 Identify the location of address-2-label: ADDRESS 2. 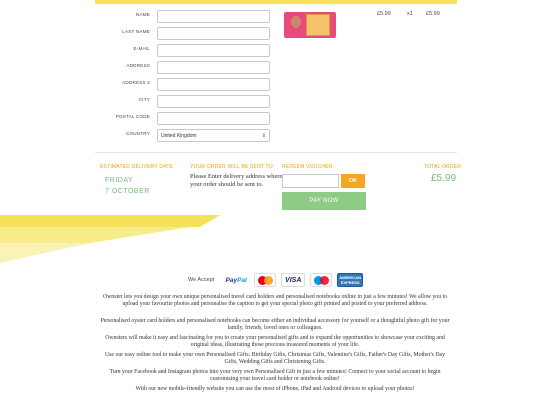
(136, 82).